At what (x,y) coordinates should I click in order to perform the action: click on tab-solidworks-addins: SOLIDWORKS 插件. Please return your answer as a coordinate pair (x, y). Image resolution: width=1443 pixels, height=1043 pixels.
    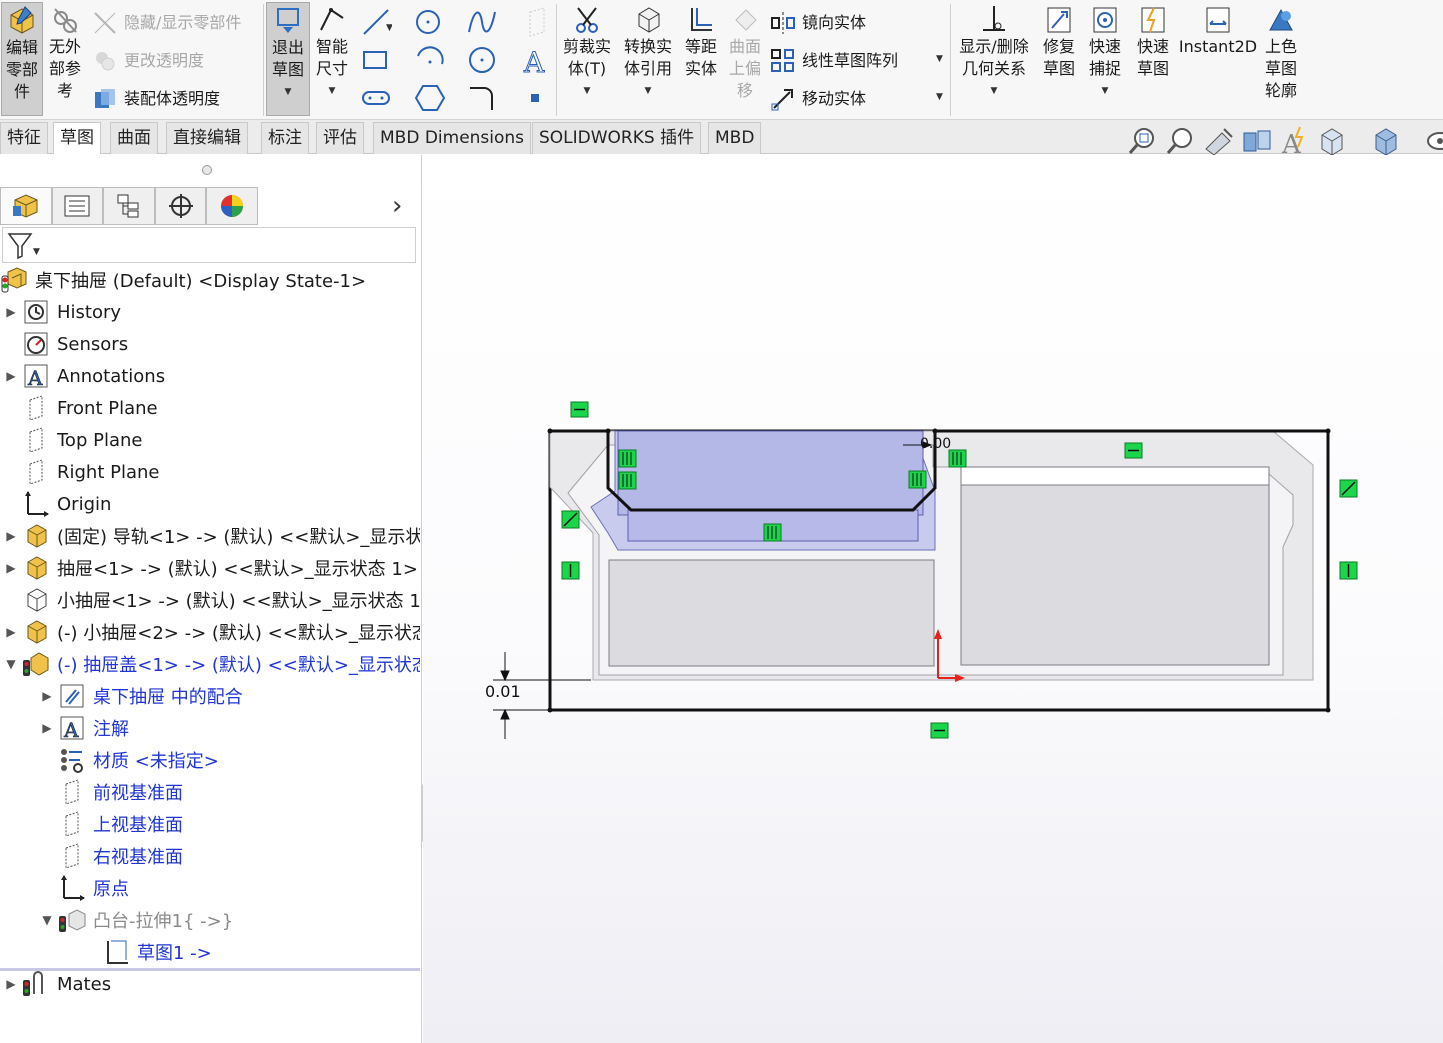
    Looking at the image, I should click on (617, 138).